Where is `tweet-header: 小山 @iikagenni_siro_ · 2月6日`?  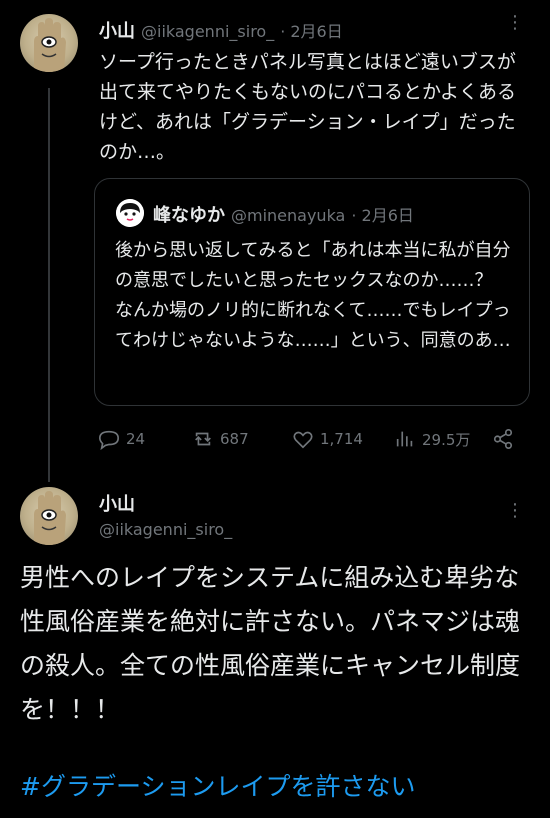
tweet-header: 小山 @iikagenni_siro_ · 2月6日 is located at coordinates (221, 30).